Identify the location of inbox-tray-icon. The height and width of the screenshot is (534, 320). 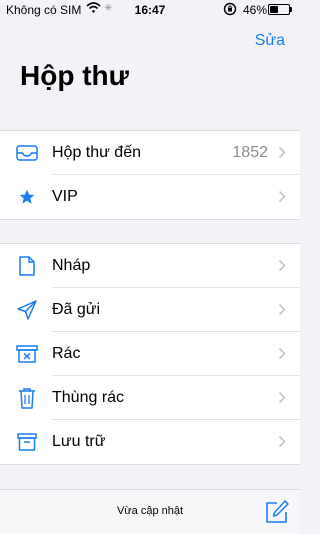
(27, 153).